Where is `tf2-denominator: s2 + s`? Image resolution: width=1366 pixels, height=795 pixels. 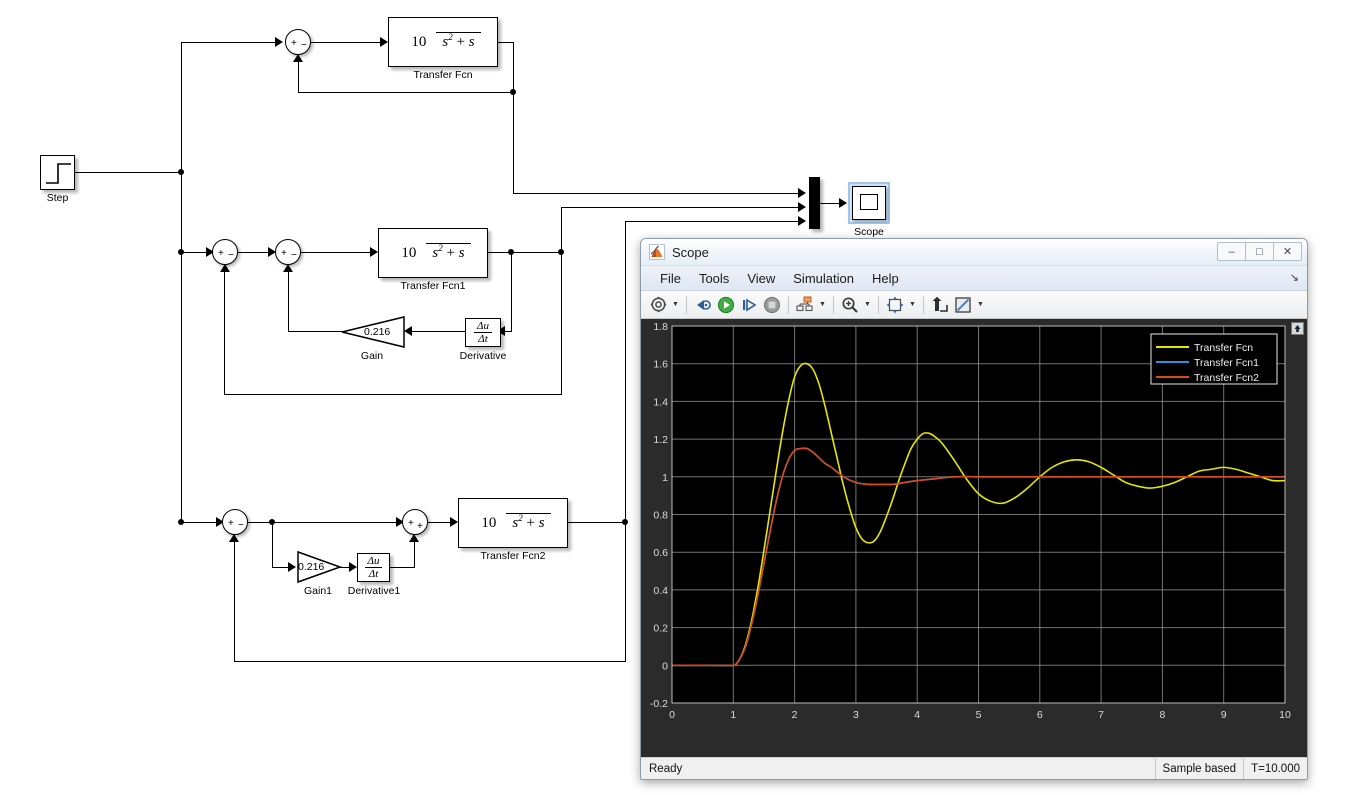
tf2-denominator: s2 + s is located at coordinates (528, 522).